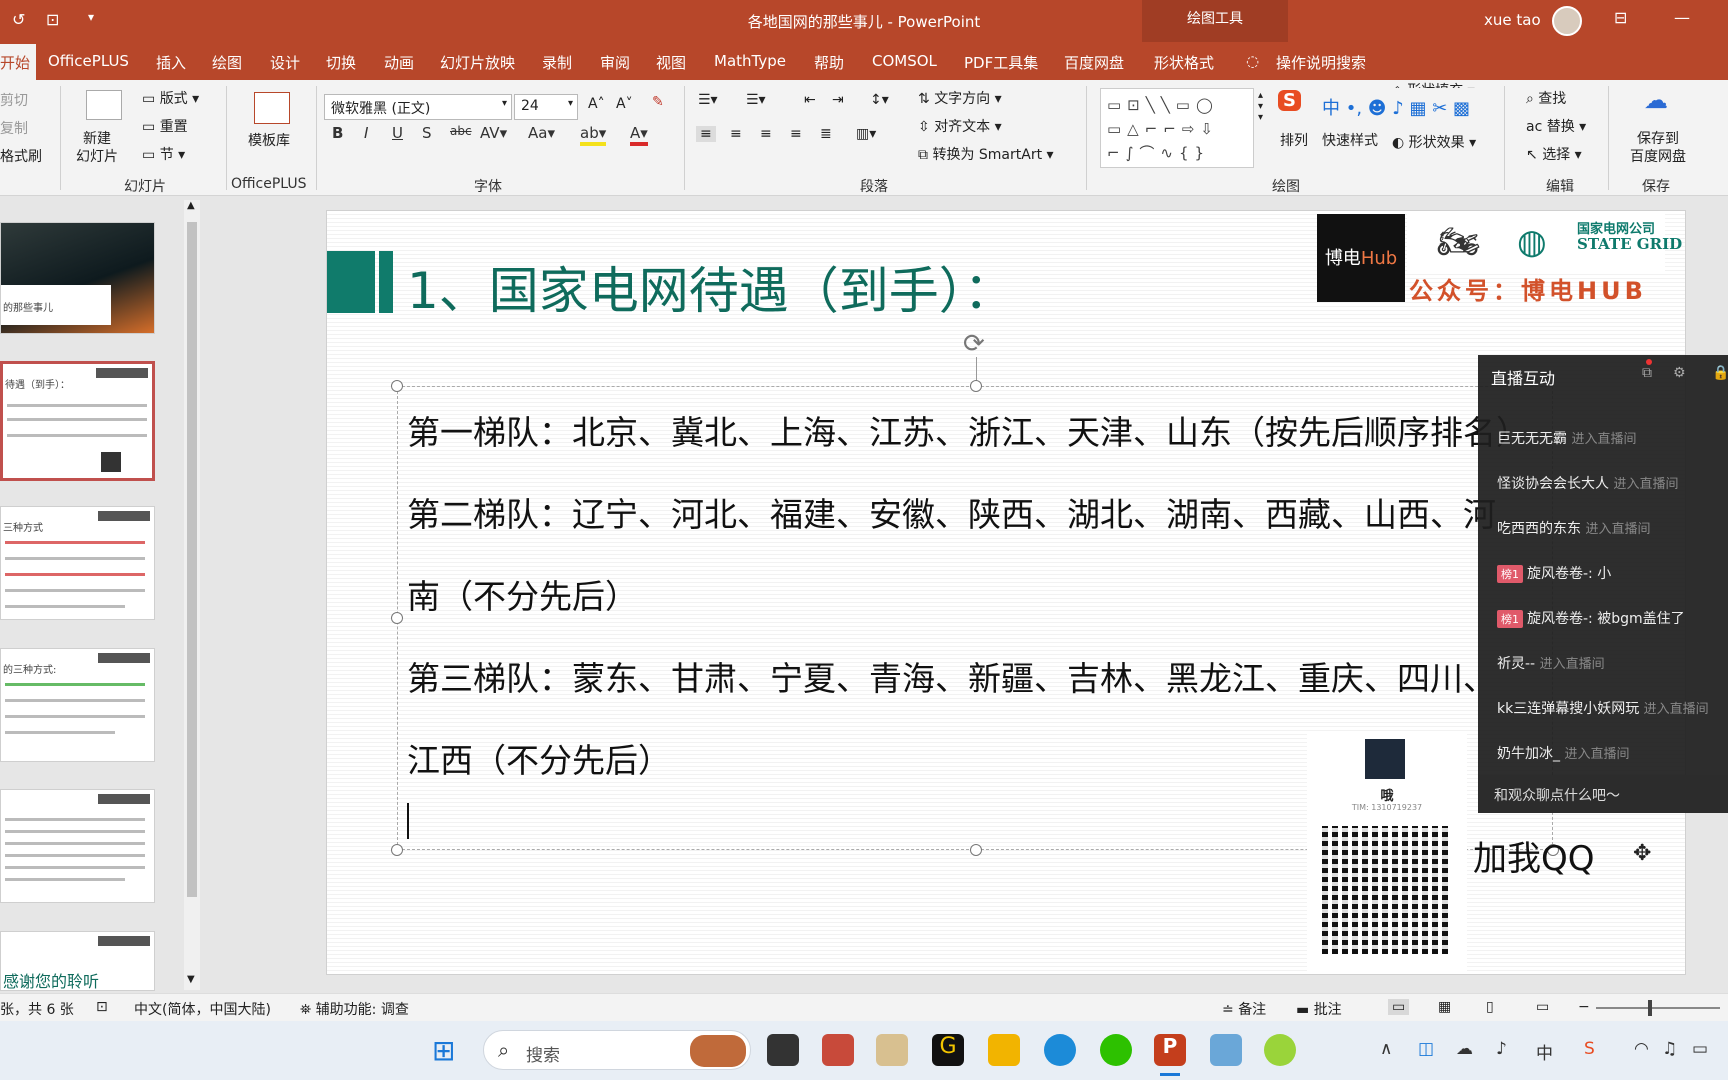 The image size is (1728, 1080). What do you see at coordinates (658, 102) in the screenshot?
I see `clear-format-icon: ✎` at bounding box center [658, 102].